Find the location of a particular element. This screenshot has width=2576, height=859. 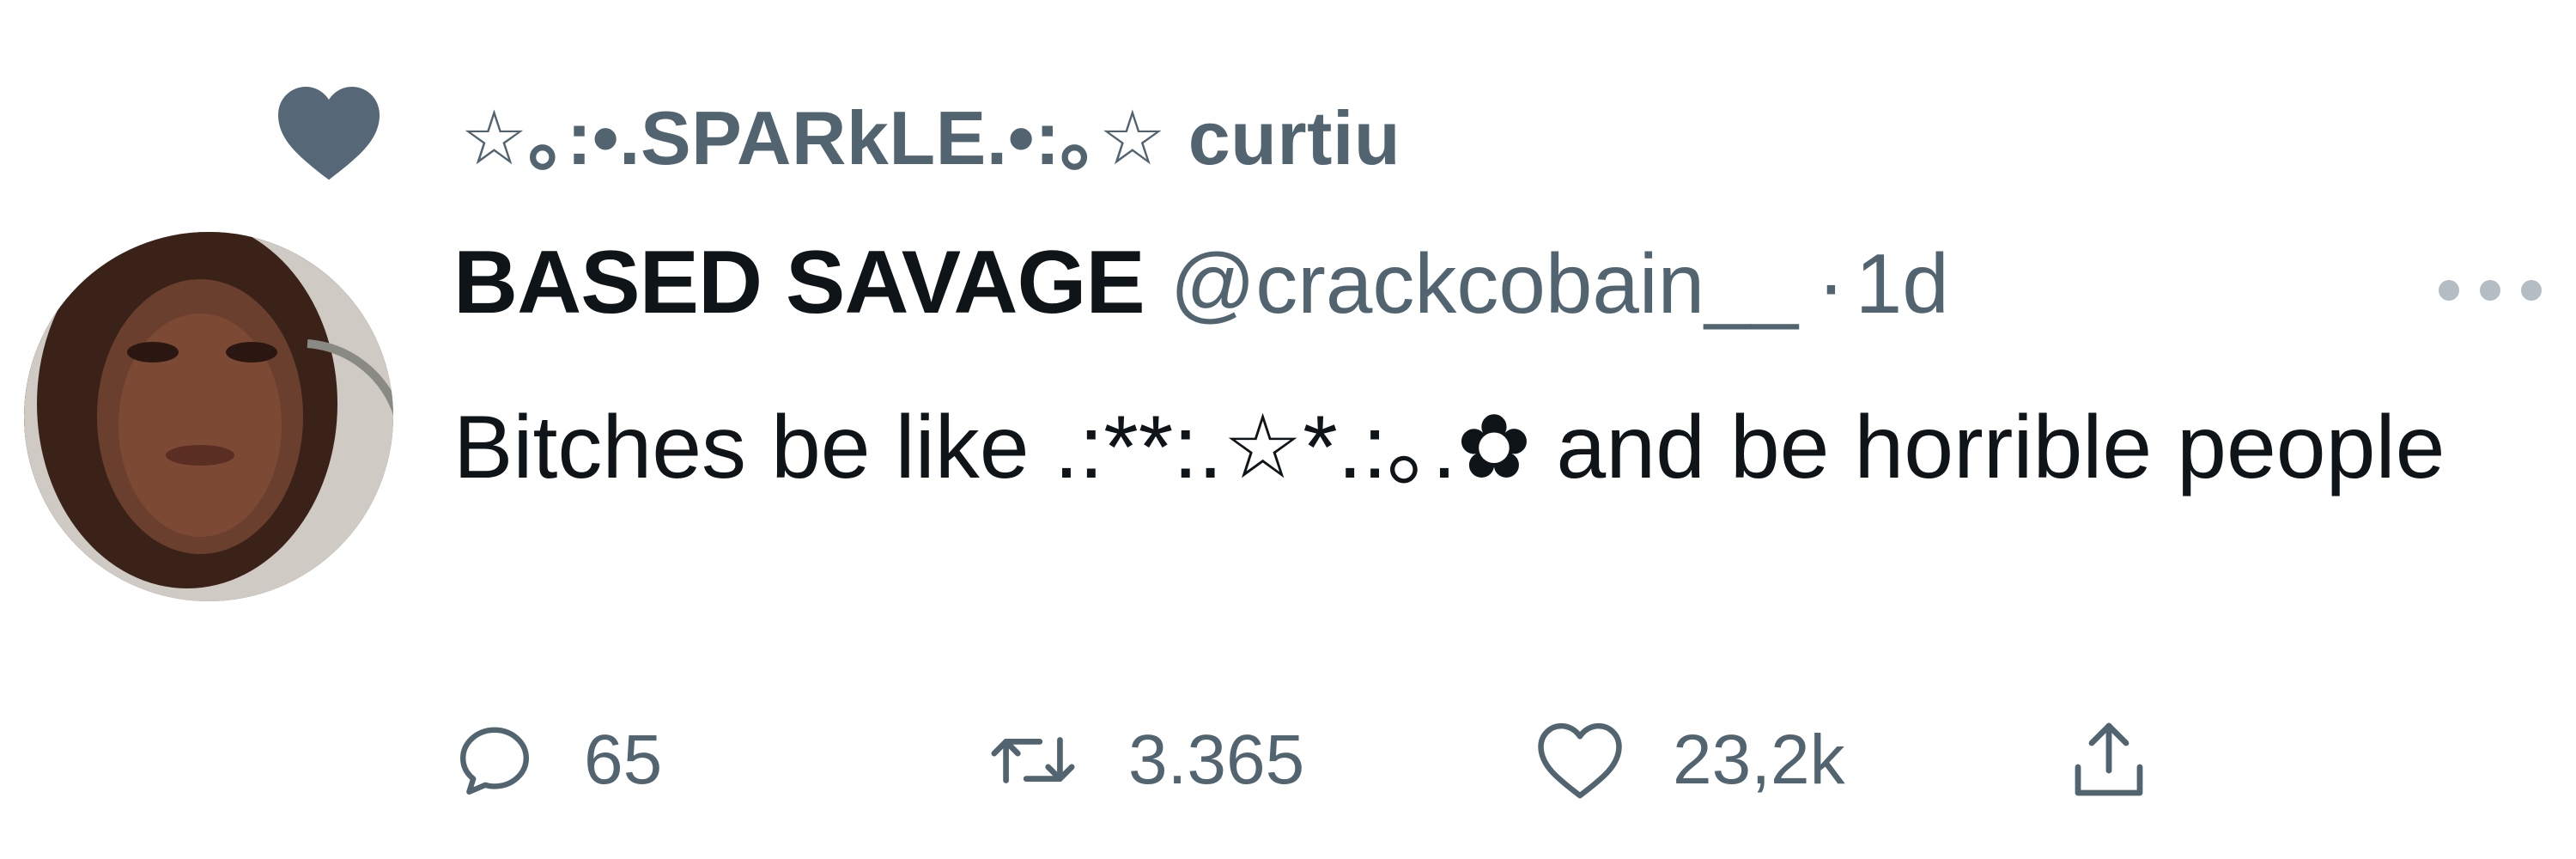

like-button: 23,2k is located at coordinates (1690, 760).